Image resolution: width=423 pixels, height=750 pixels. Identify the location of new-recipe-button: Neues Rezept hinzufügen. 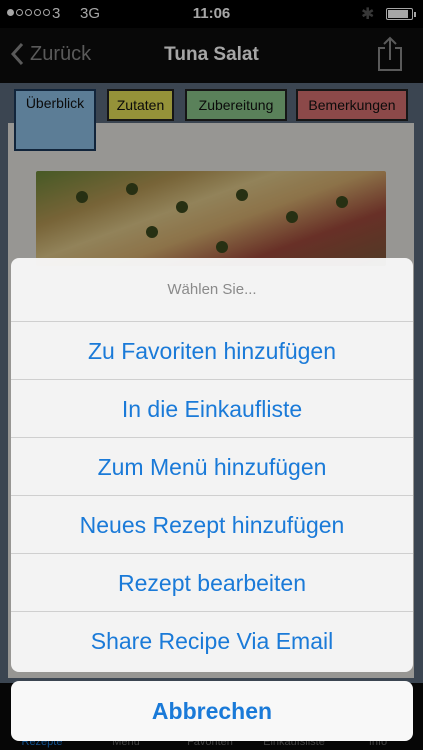
(212, 525).